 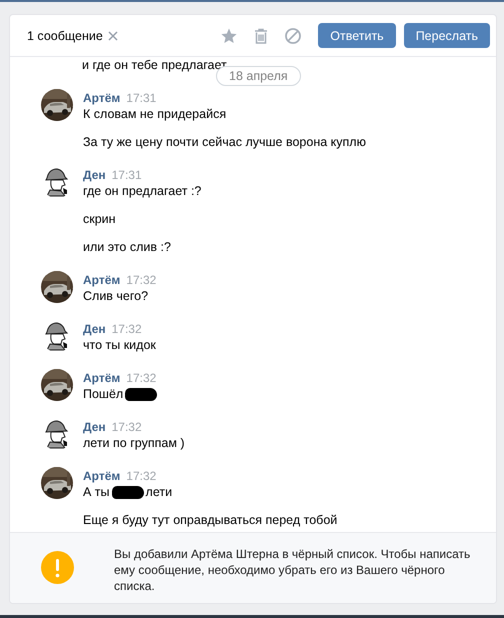 I want to click on block-icon, so click(x=293, y=35).